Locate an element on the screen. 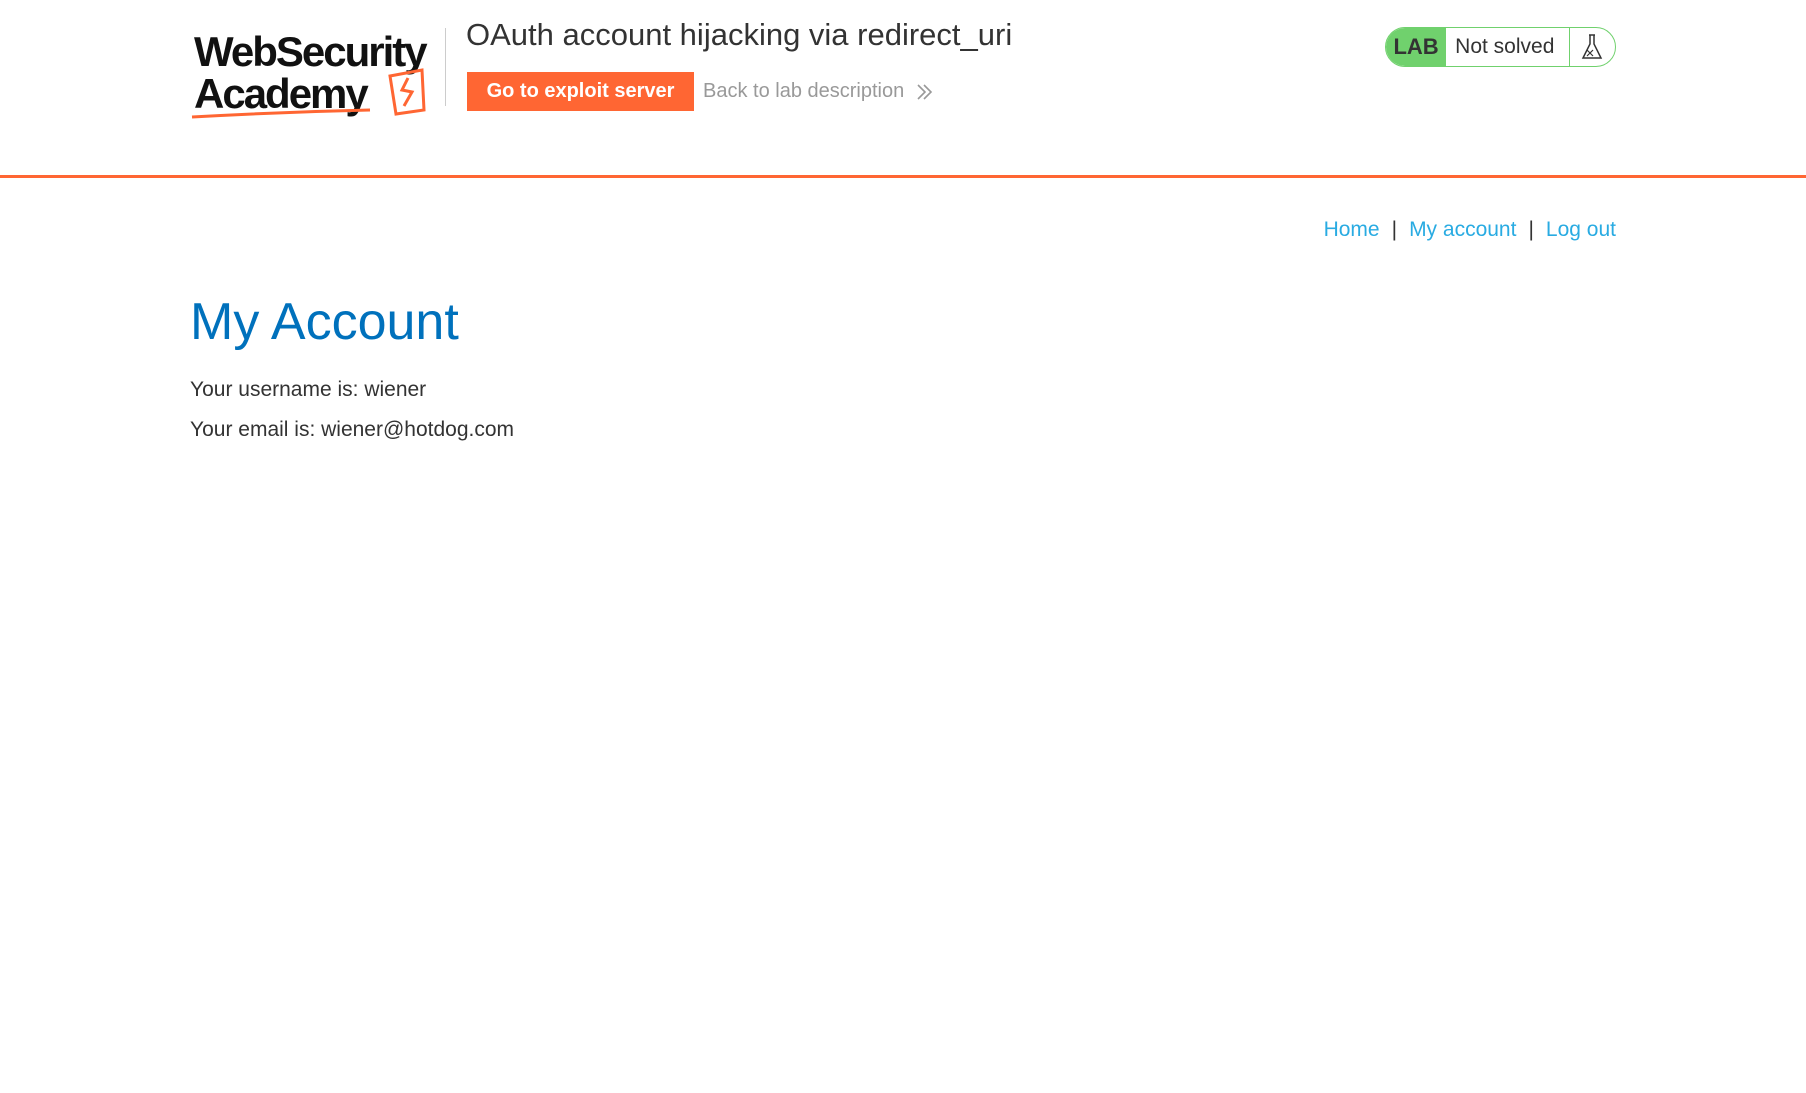  lab-title: OAuth account hijacking via redirect_uri is located at coordinates (739, 34).